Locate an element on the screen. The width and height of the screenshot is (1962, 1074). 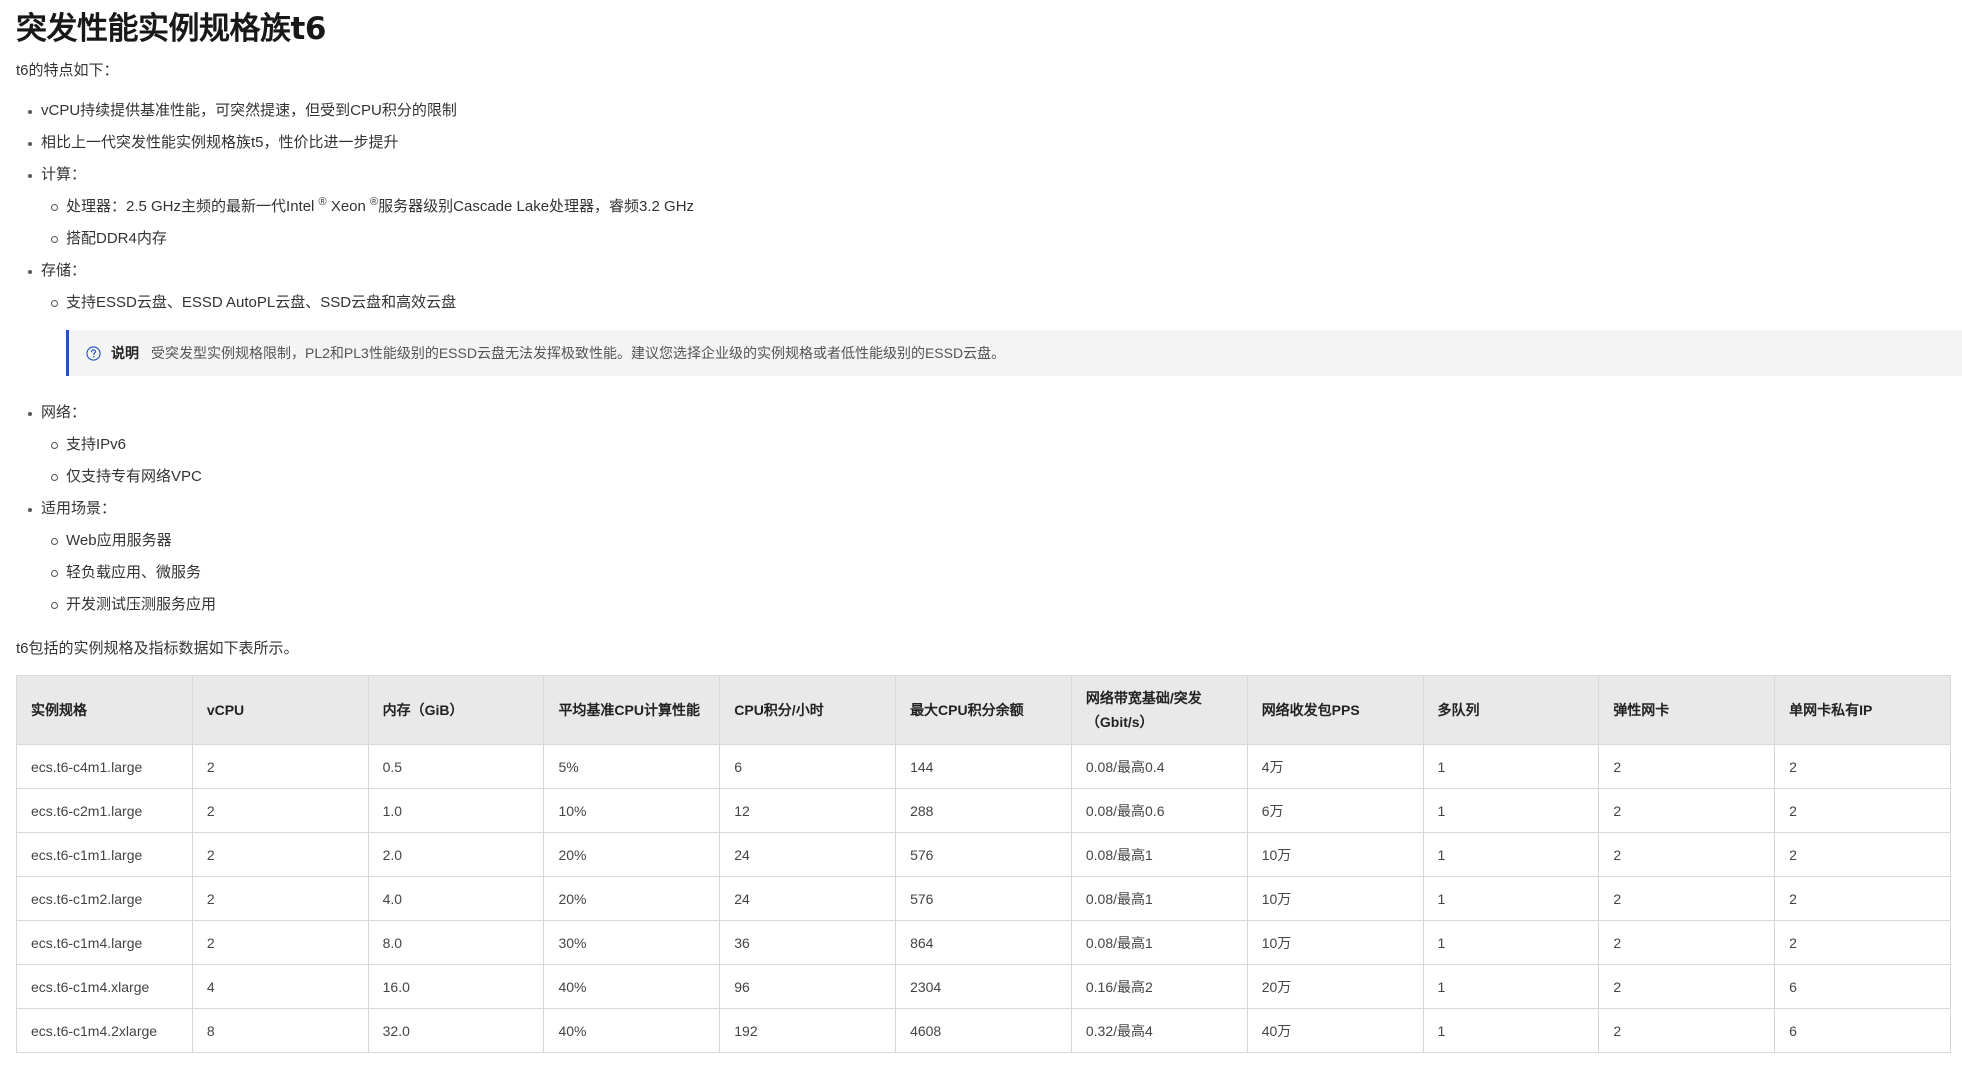
table-cell: 0.5 is located at coordinates (456, 766).